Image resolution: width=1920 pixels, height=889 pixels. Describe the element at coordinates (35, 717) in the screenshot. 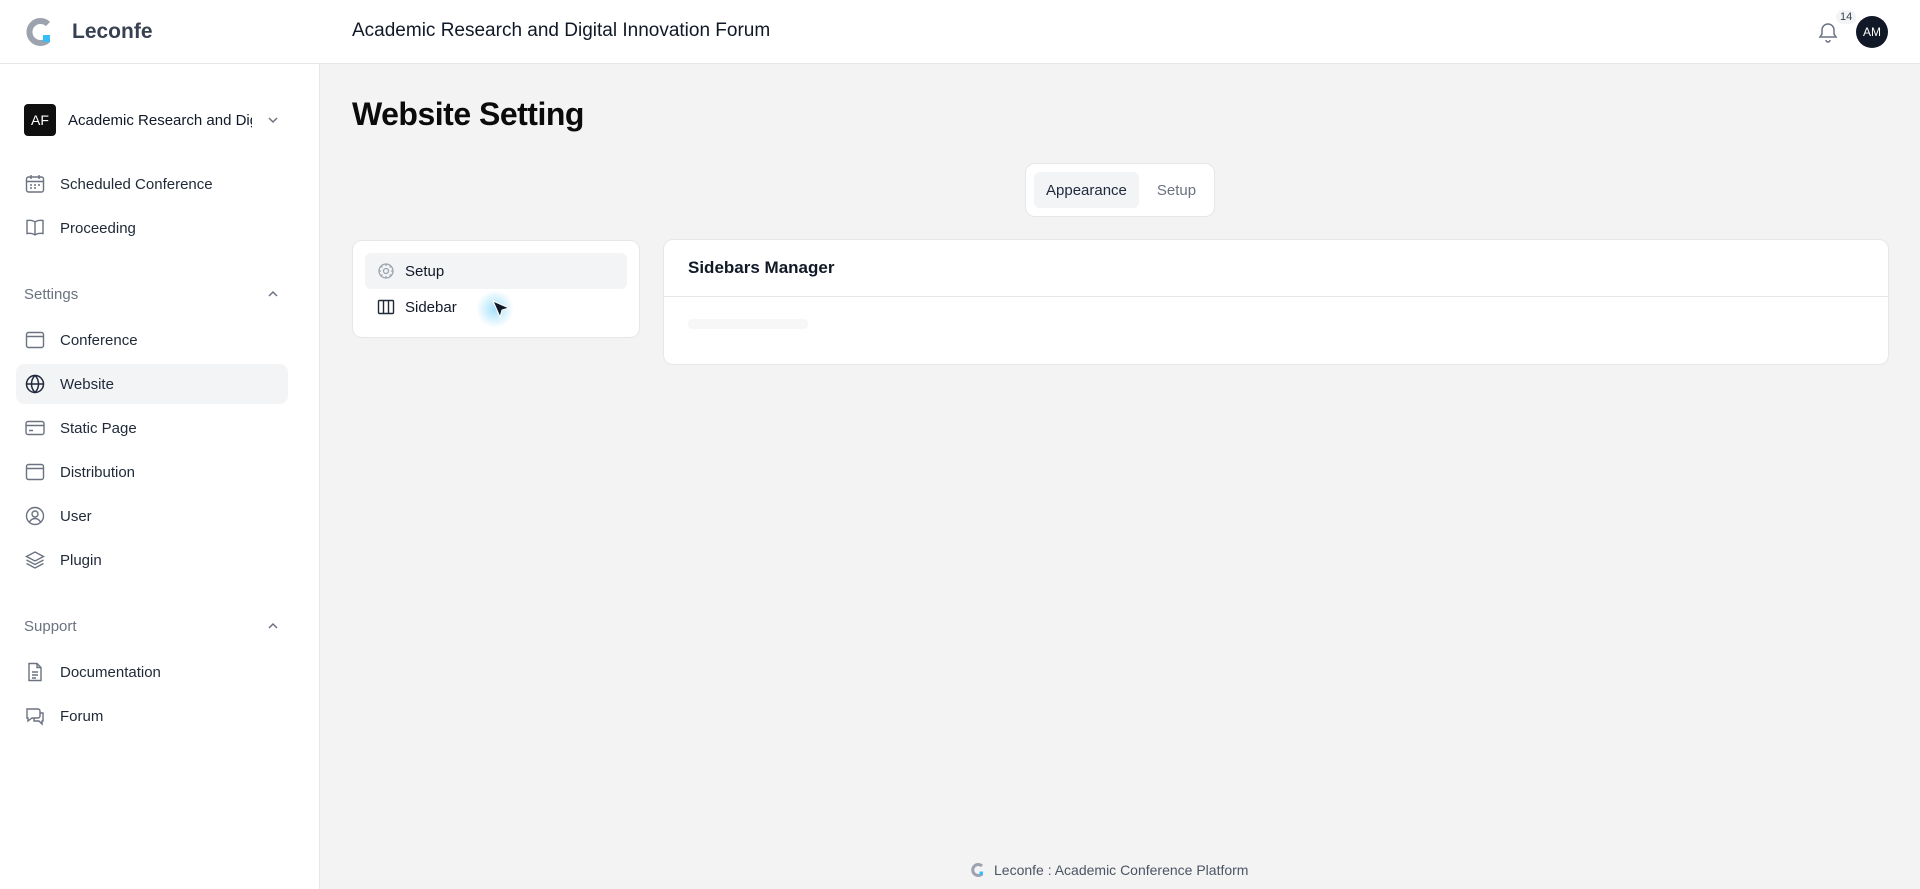

I see `chat-bubbles-icon` at that location.